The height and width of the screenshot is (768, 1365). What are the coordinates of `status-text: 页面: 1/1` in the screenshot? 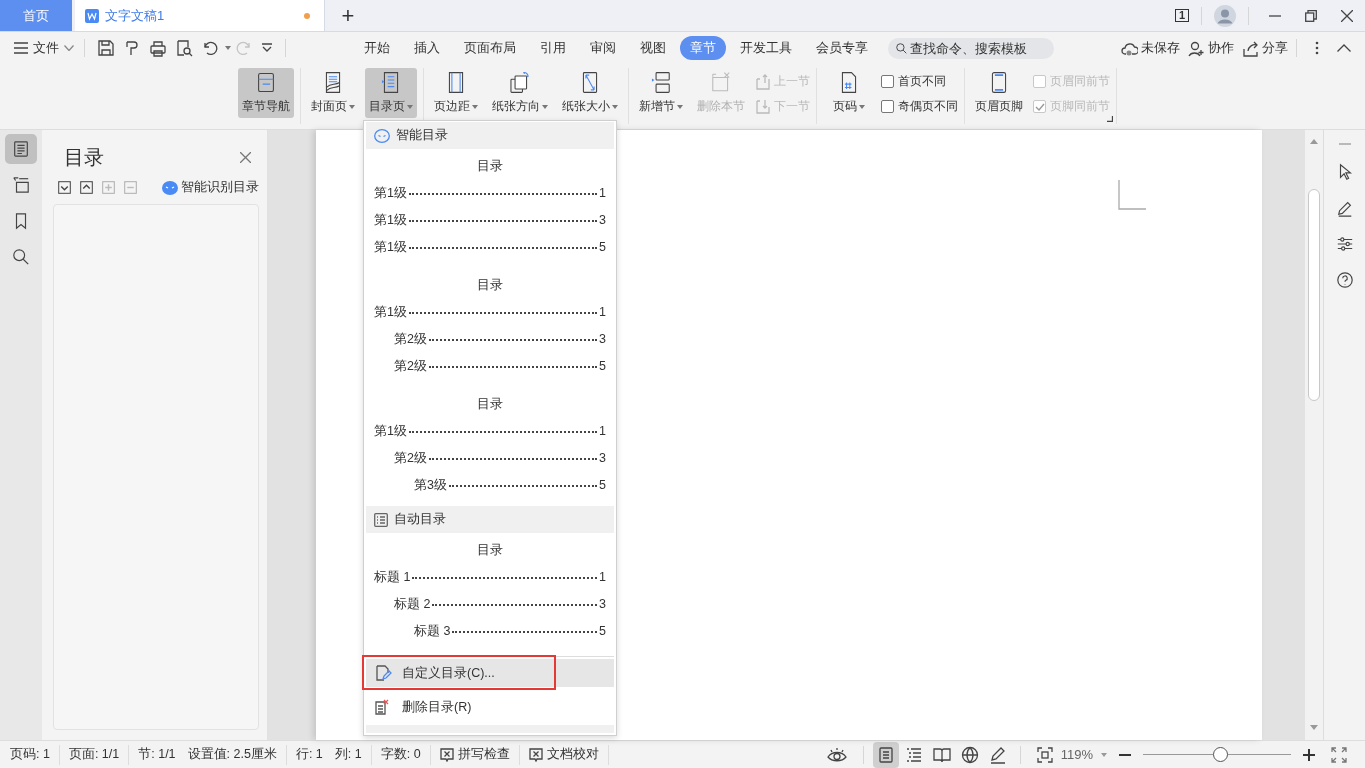 It's located at (94, 754).